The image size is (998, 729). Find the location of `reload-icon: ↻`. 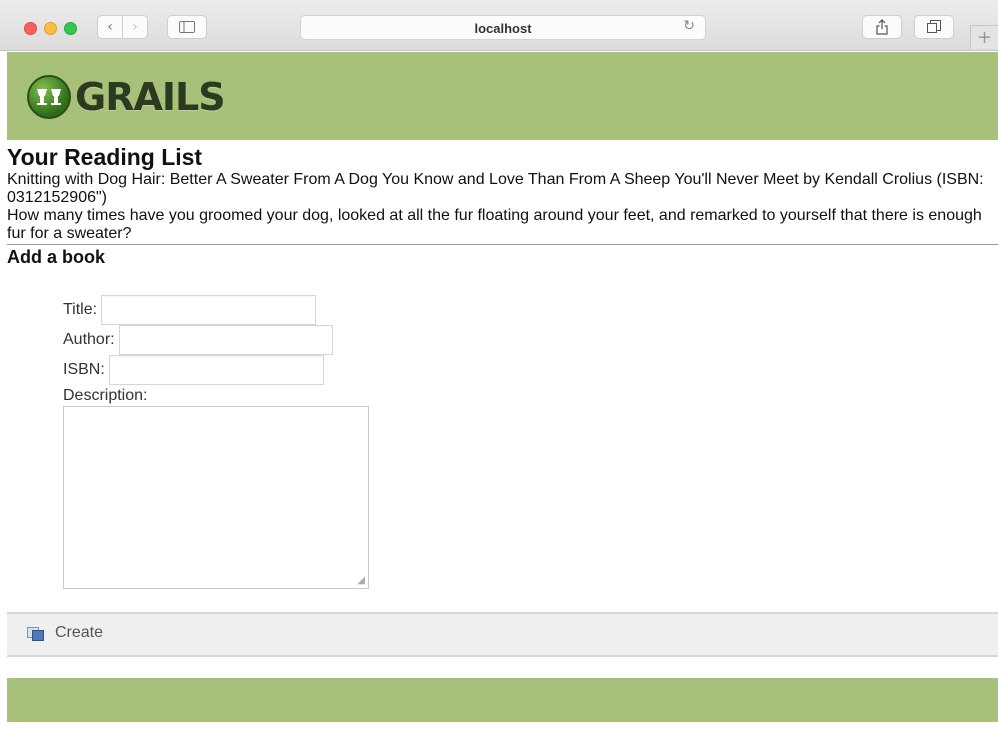

reload-icon: ↻ is located at coordinates (689, 26).